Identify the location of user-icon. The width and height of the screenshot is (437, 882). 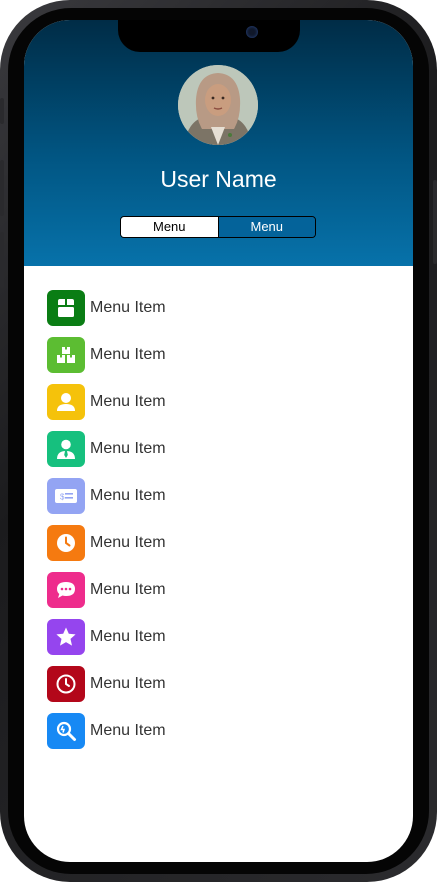
(66, 402).